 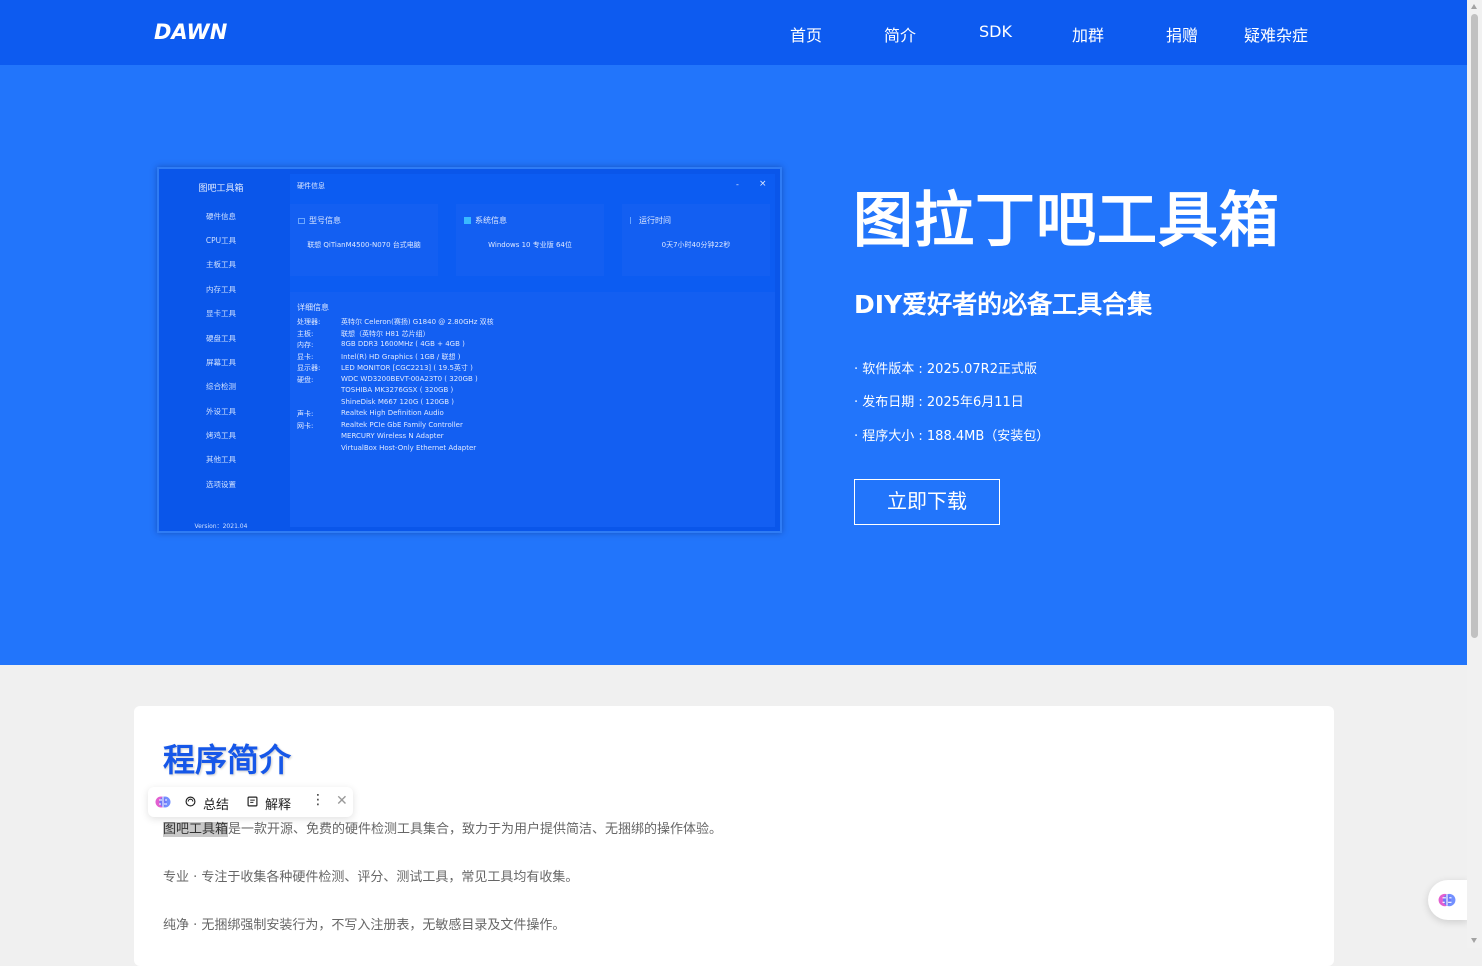 I want to click on program-size: · 程序大小 : 188.4MB（安装包）, so click(x=952, y=436).